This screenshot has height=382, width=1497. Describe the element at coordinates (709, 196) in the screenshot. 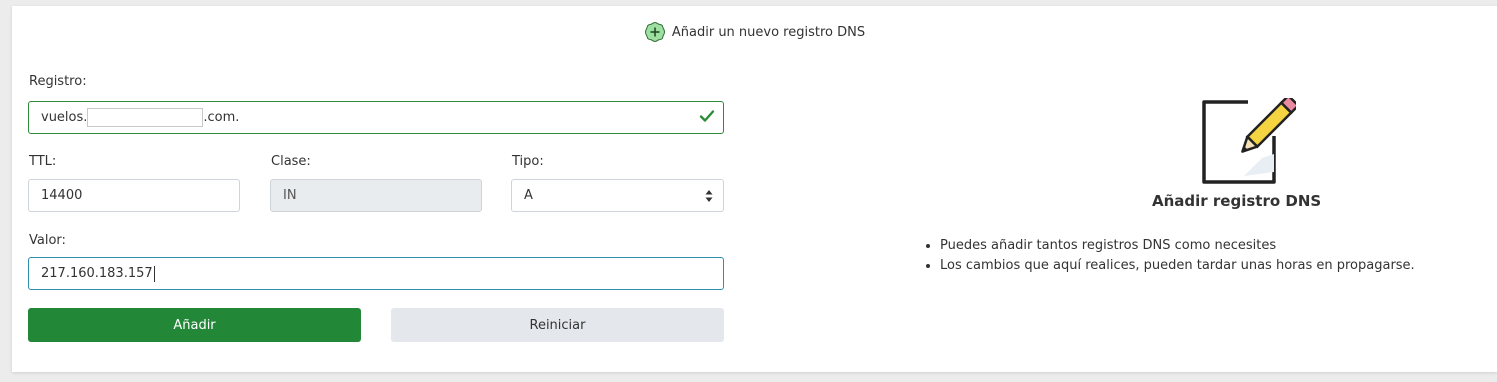

I see `select-arrows-icon` at that location.